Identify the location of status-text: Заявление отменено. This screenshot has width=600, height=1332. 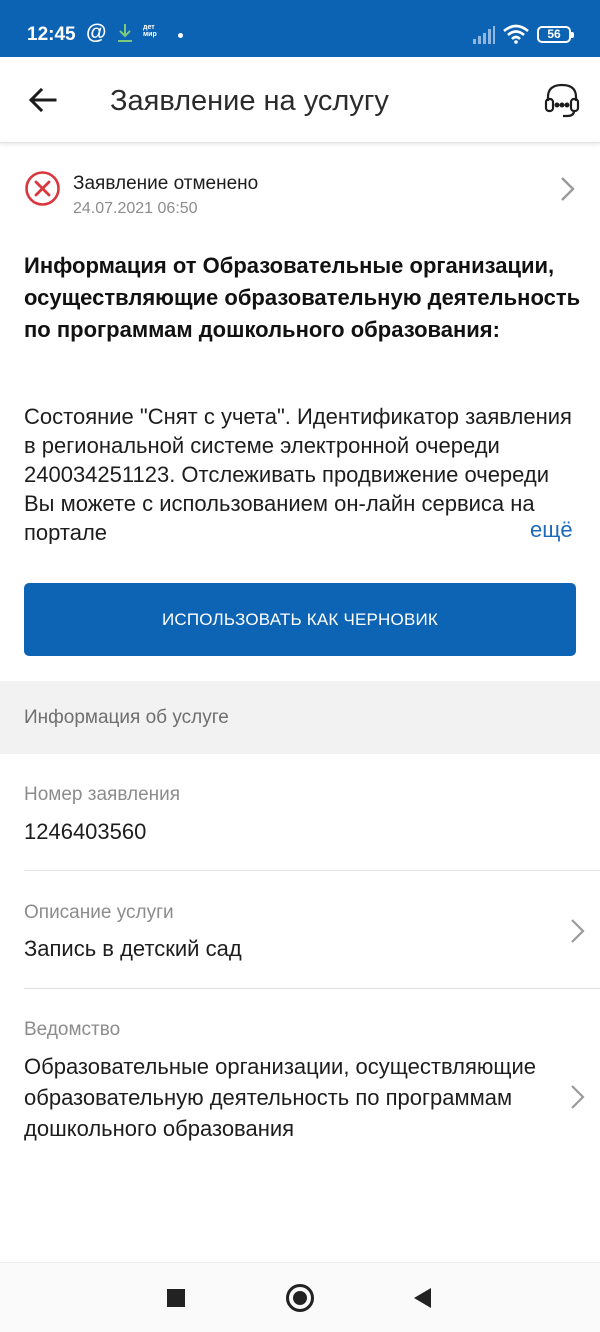
(166, 183).